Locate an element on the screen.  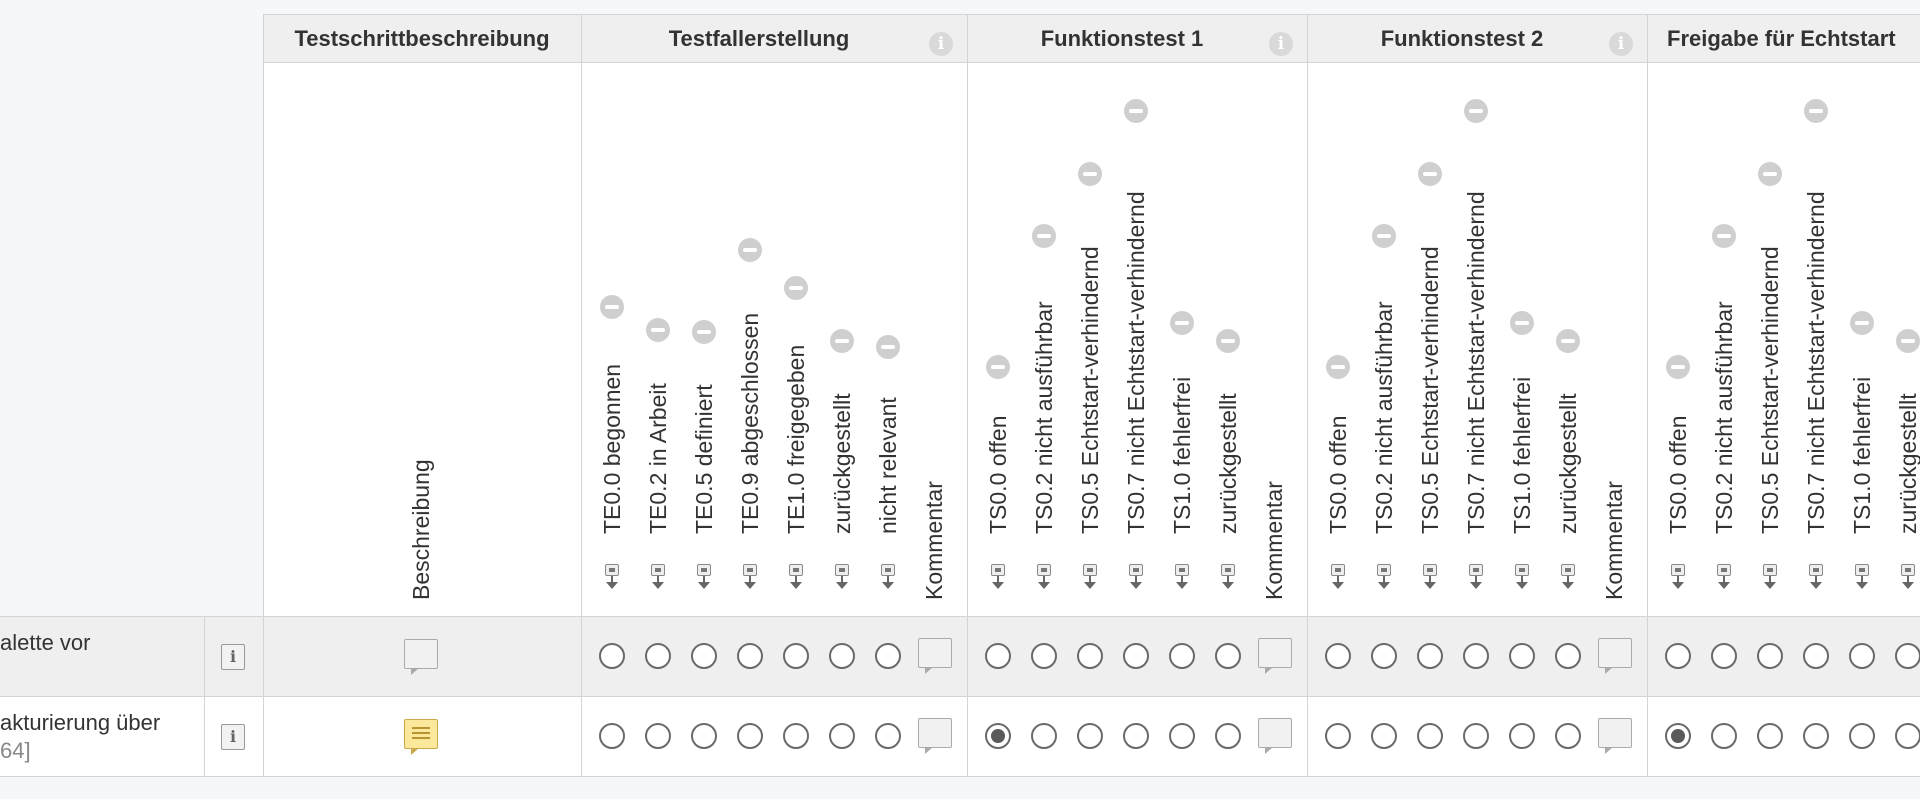
column-header-ft1-5: zurückgestellt is located at coordinates (1228, 463).